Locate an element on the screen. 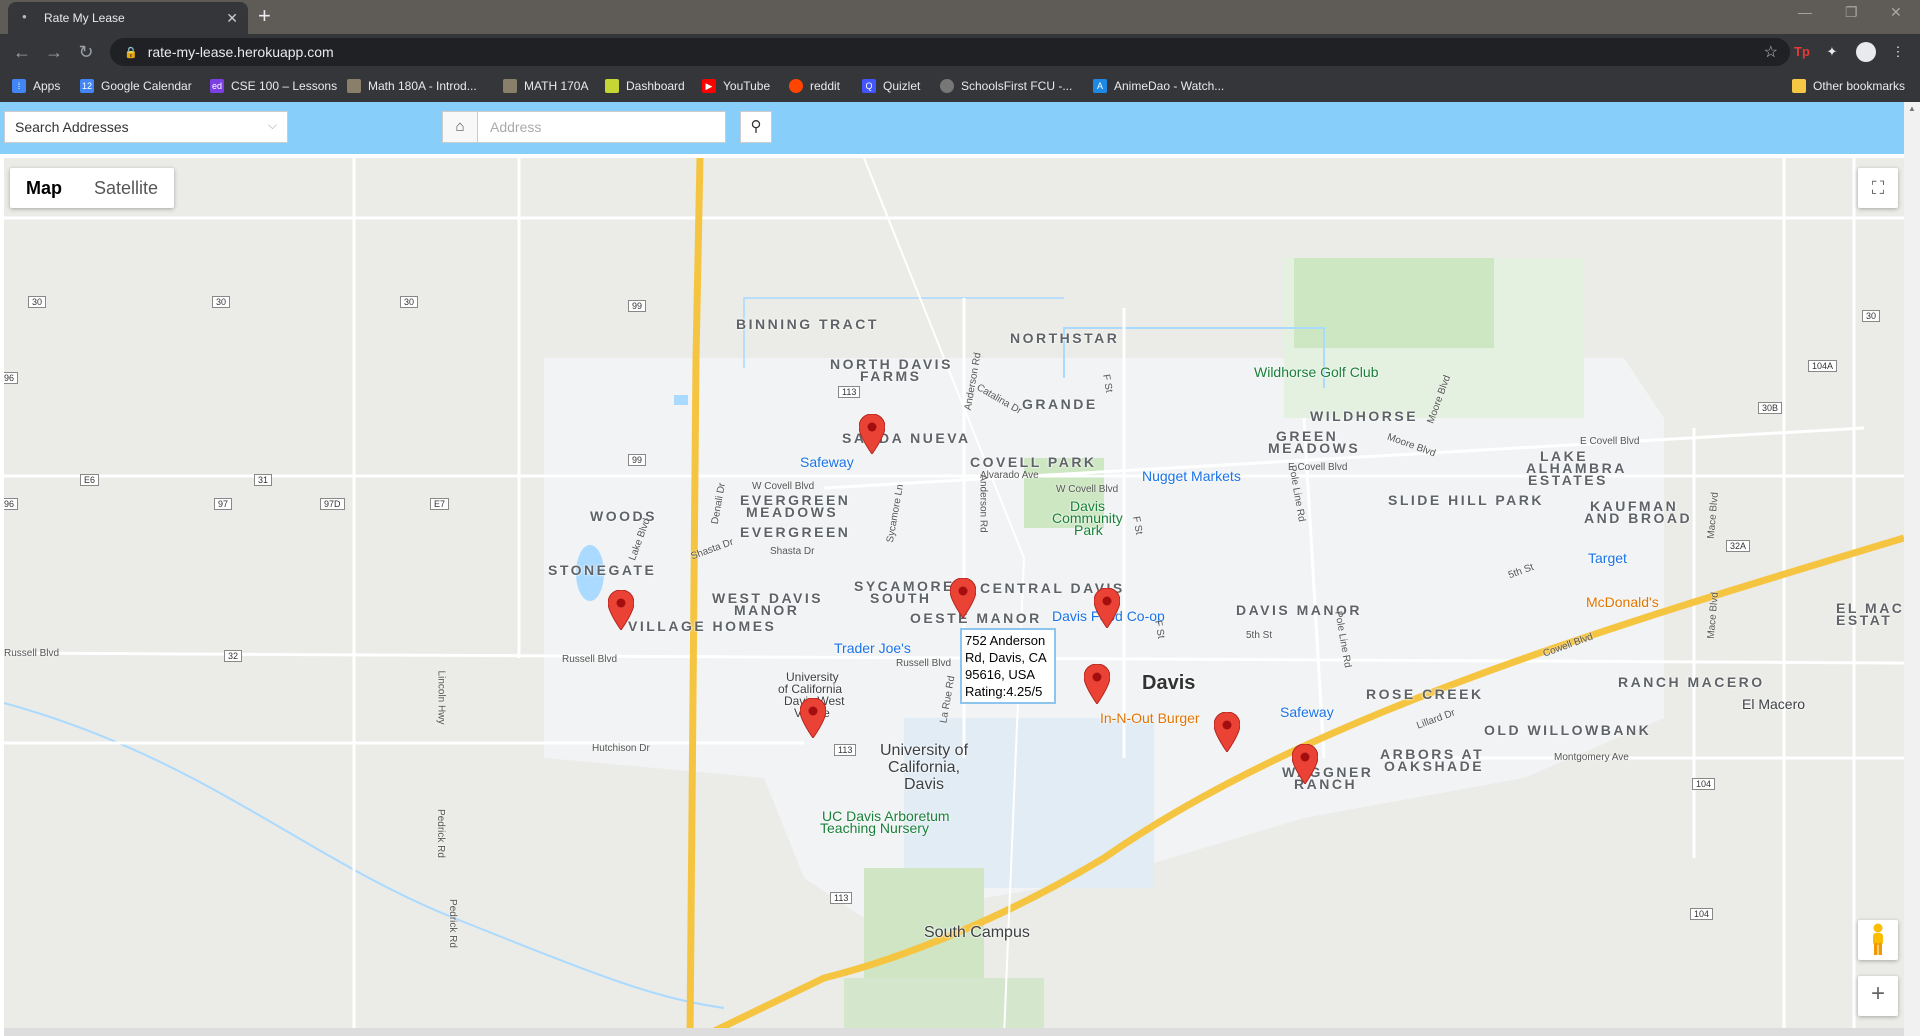 This screenshot has width=1920, height=1036. fullscreen-icon: ⛶ is located at coordinates (1878, 188).